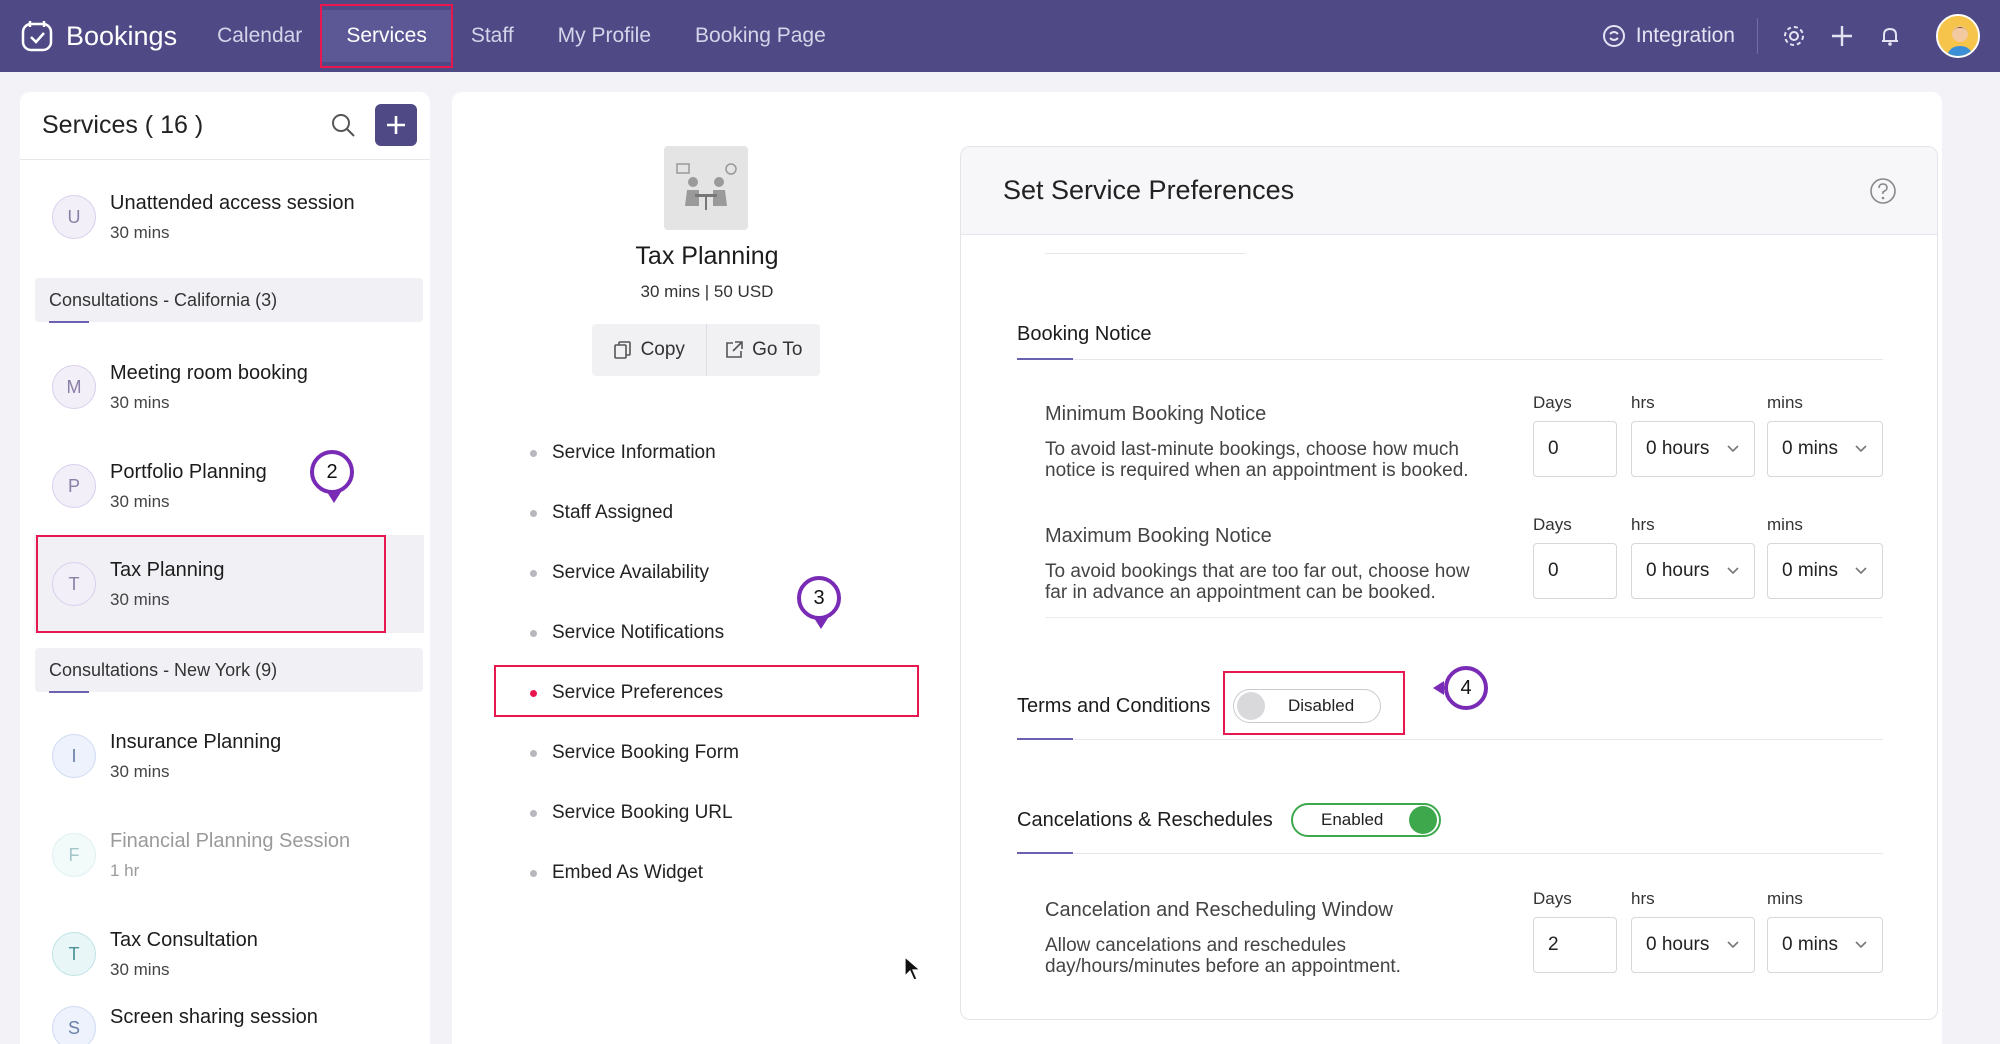  I want to click on service-name: Meeting room booking, so click(209, 372).